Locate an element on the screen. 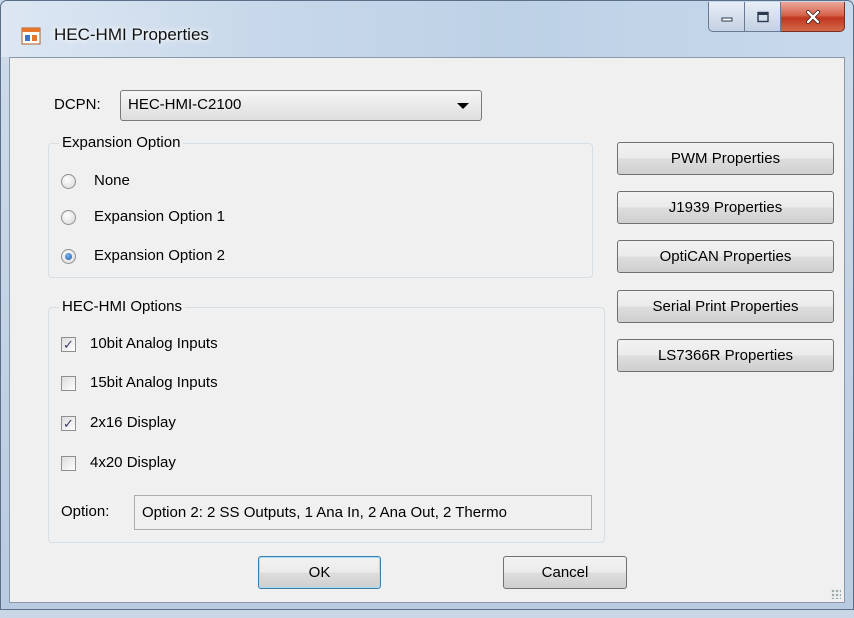 The width and height of the screenshot is (854, 618). close-button is located at coordinates (813, 17).